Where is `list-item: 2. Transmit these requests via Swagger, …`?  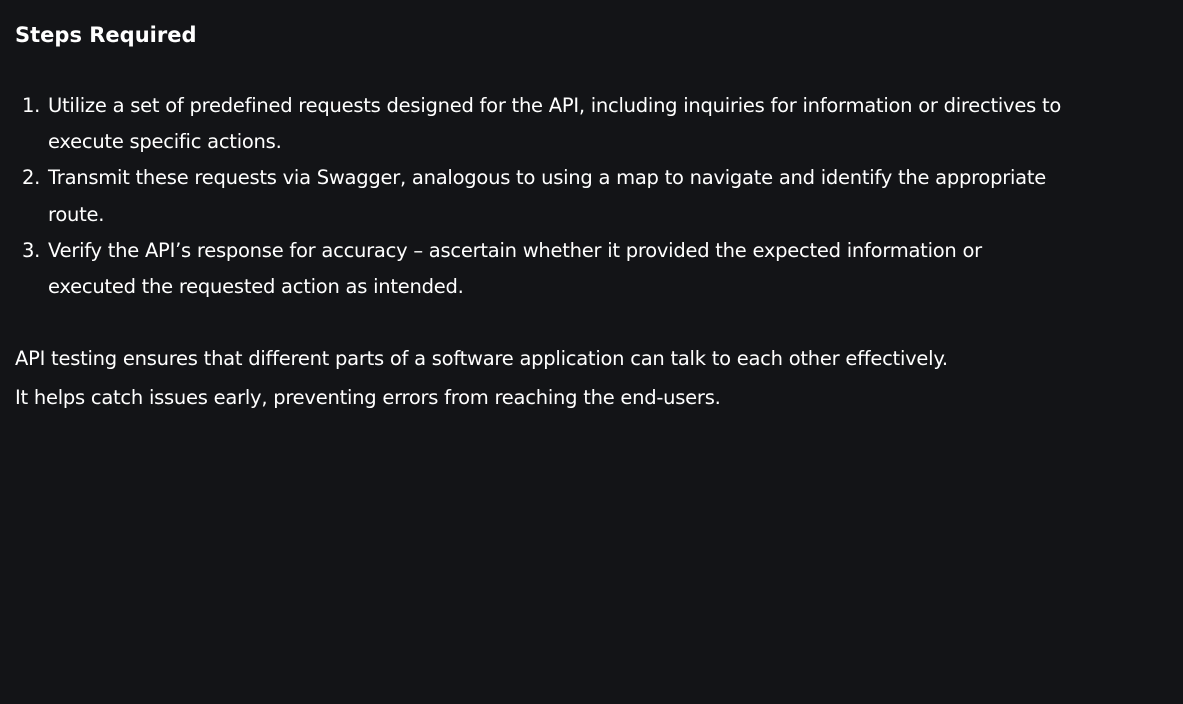
list-item: 2. Transmit these requests via Swagger, … is located at coordinates (545, 196).